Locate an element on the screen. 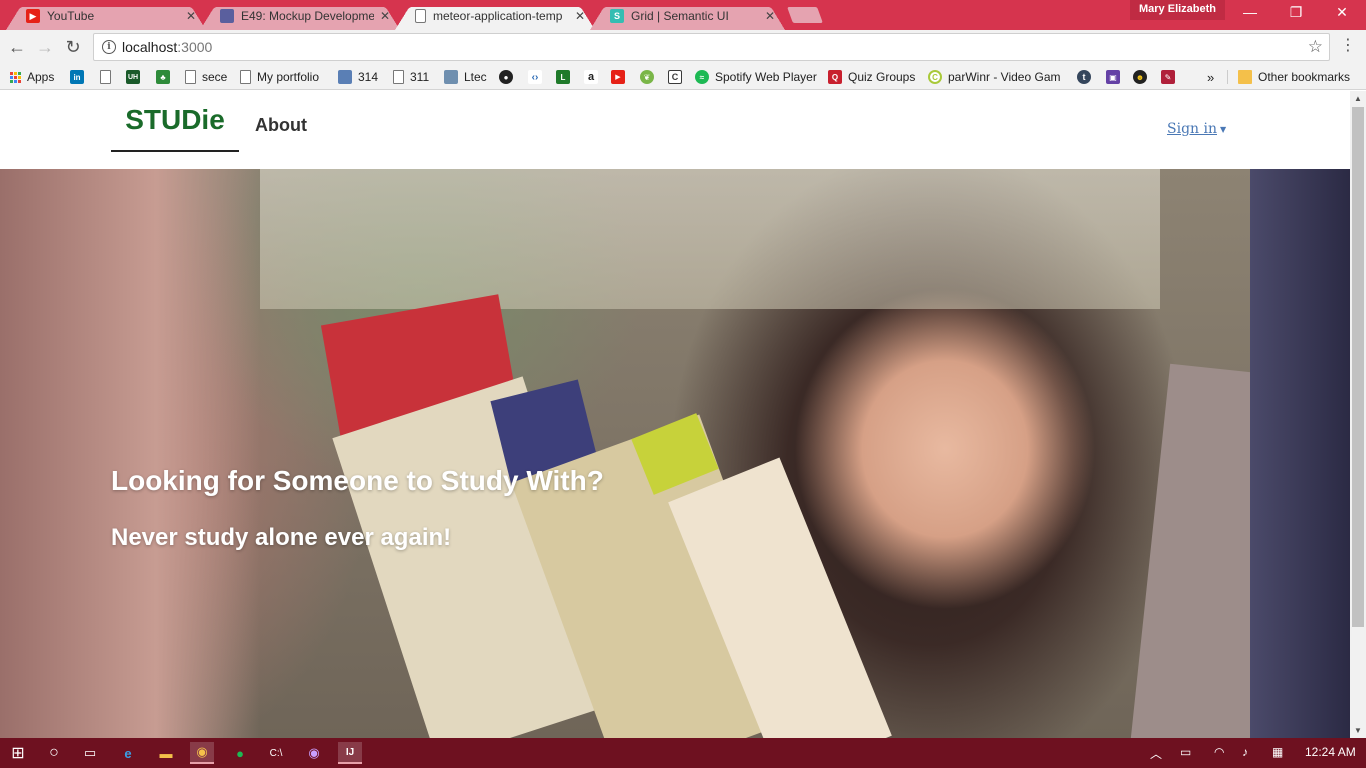 This screenshot has height=768, width=1366. task-view-icon: ▭ is located at coordinates (90, 753).